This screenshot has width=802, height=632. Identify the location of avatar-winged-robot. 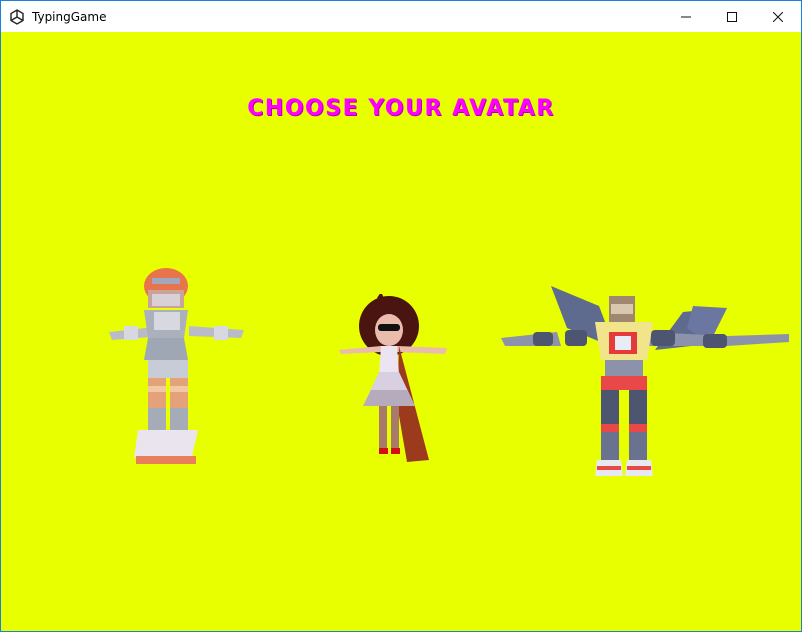
(644, 387).